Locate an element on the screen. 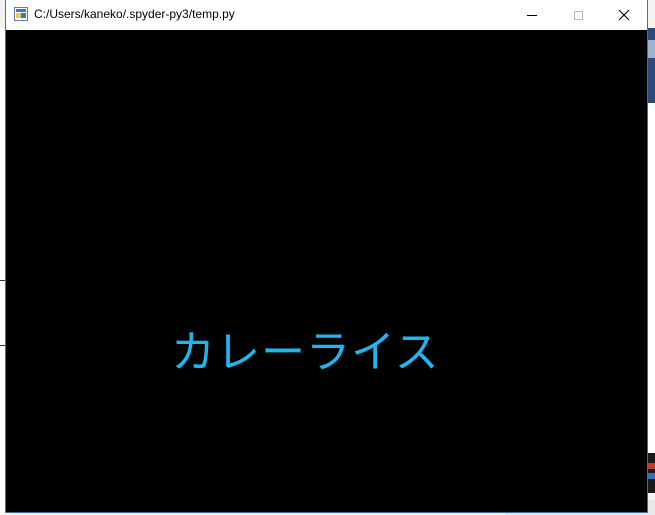 This screenshot has height=515, width=655. minimize-icon is located at coordinates (532, 15).